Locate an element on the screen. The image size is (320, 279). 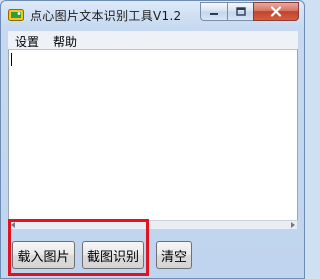
close-icon is located at coordinates (276, 11).